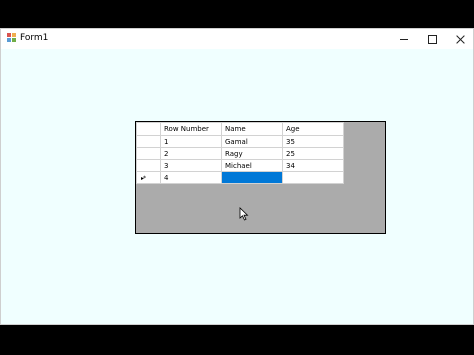  Describe the element at coordinates (237, 340) in the screenshot. I see `bottom-black-bar` at that location.